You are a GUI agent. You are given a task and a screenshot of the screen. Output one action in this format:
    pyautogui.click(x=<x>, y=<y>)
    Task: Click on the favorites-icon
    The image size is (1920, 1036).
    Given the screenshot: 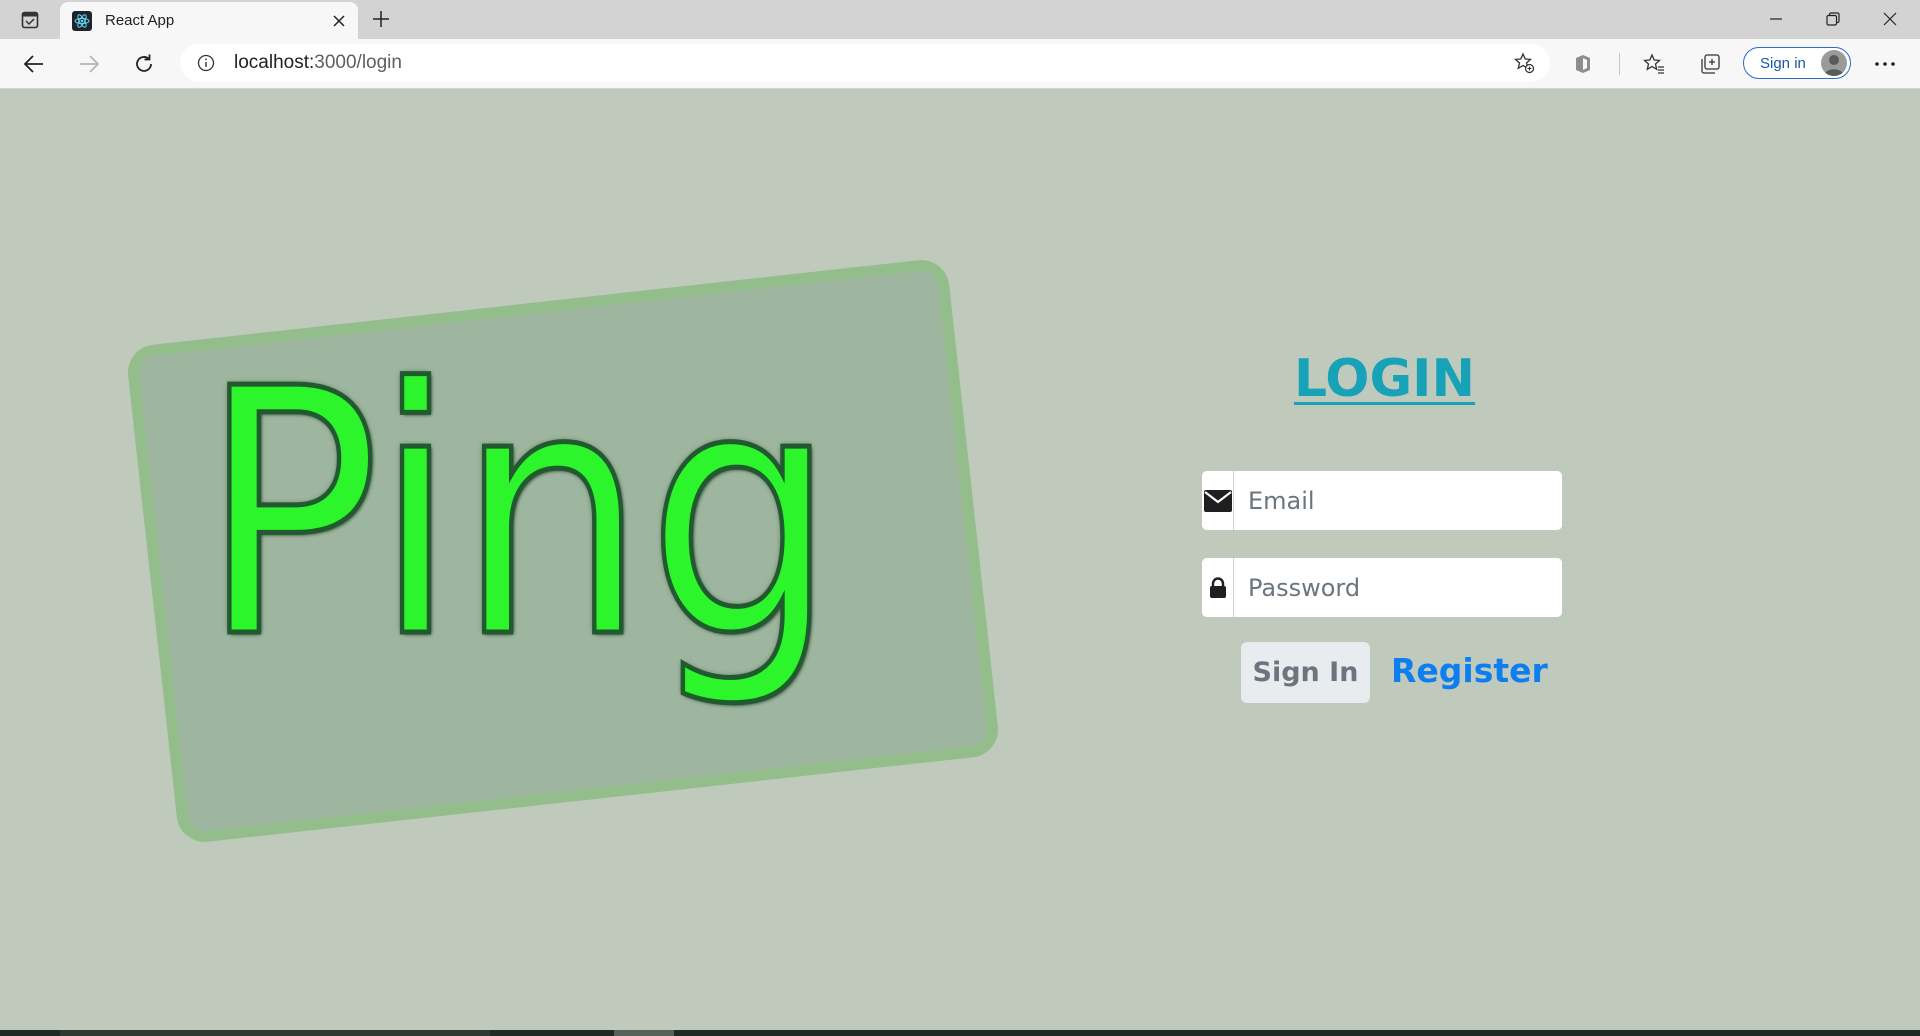 What is the action you would take?
    pyautogui.click(x=1654, y=64)
    